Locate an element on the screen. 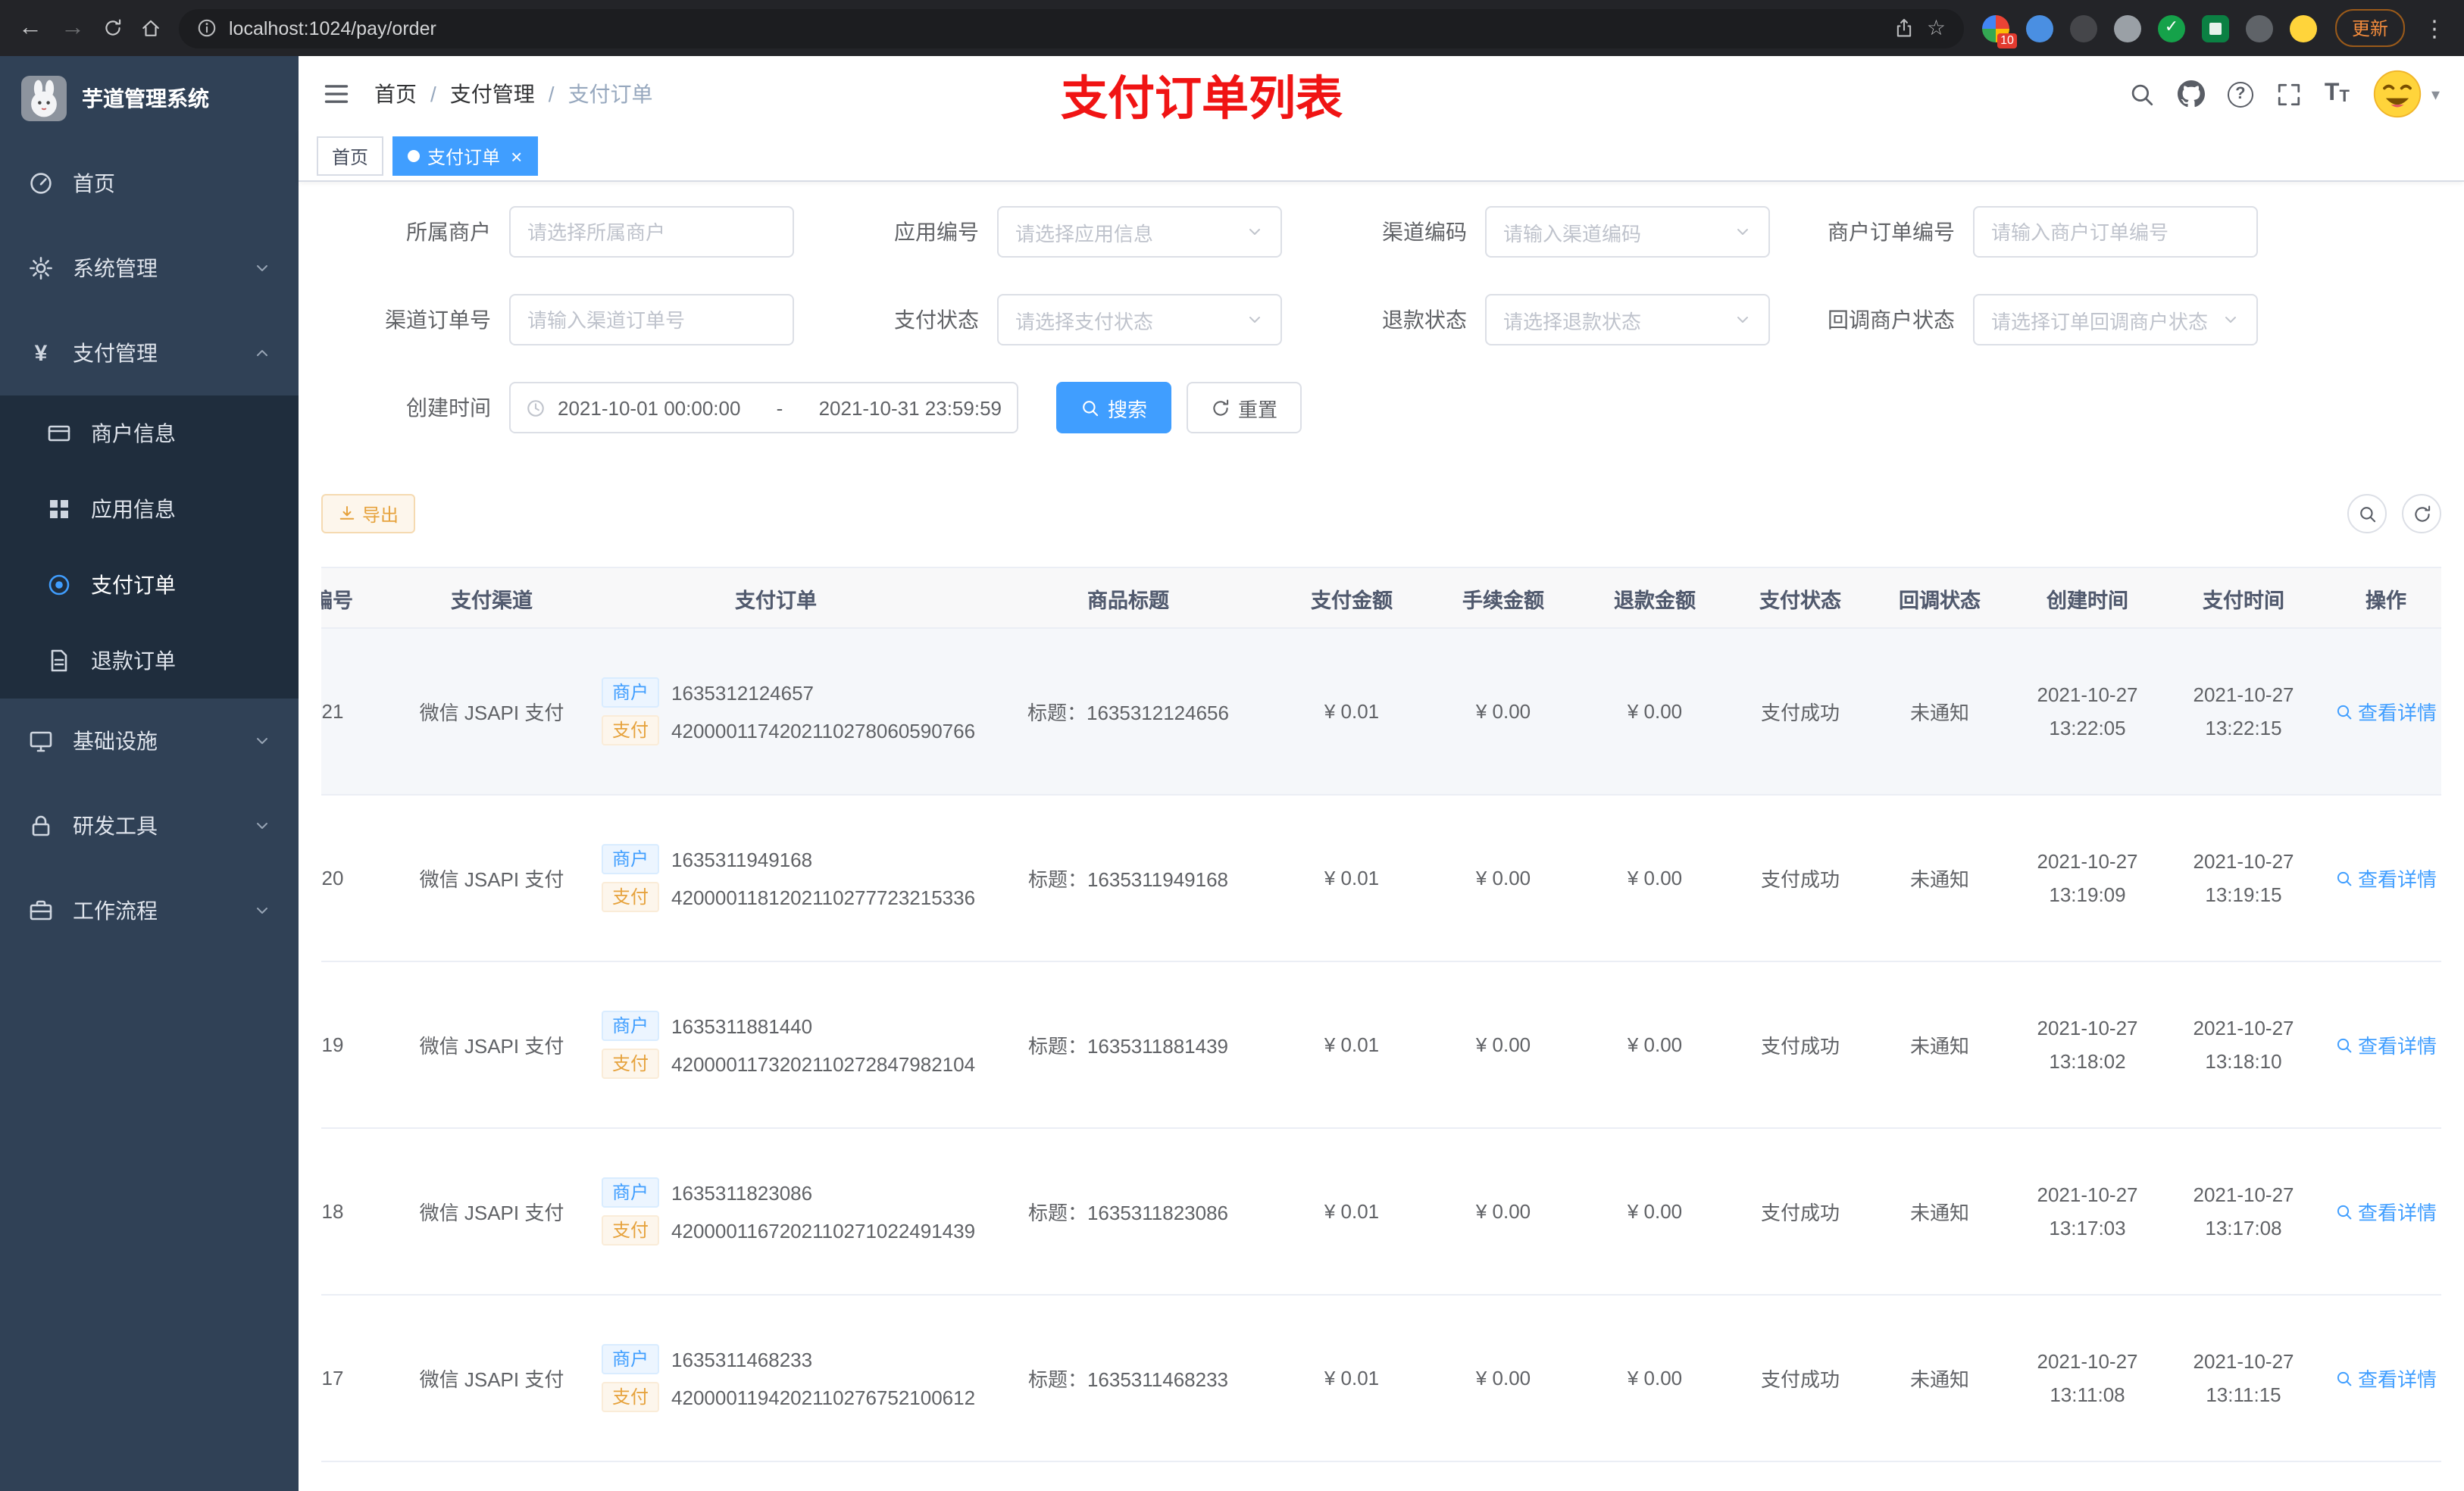 The width and height of the screenshot is (2464, 1491). cell-created: 2021-10-27 13:19:09 is located at coordinates (2087, 878).